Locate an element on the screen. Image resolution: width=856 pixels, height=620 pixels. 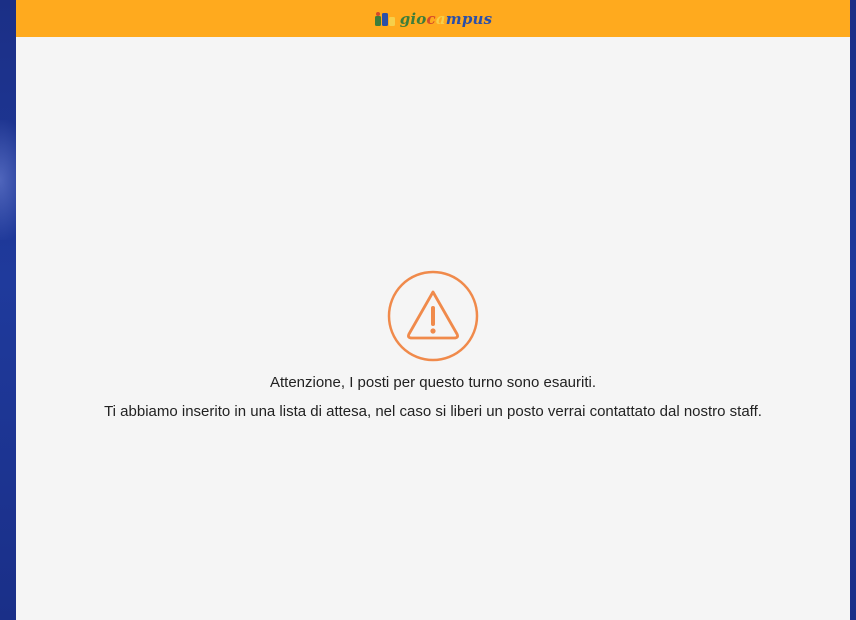
logo-text-part: a is located at coordinates (440, 18).